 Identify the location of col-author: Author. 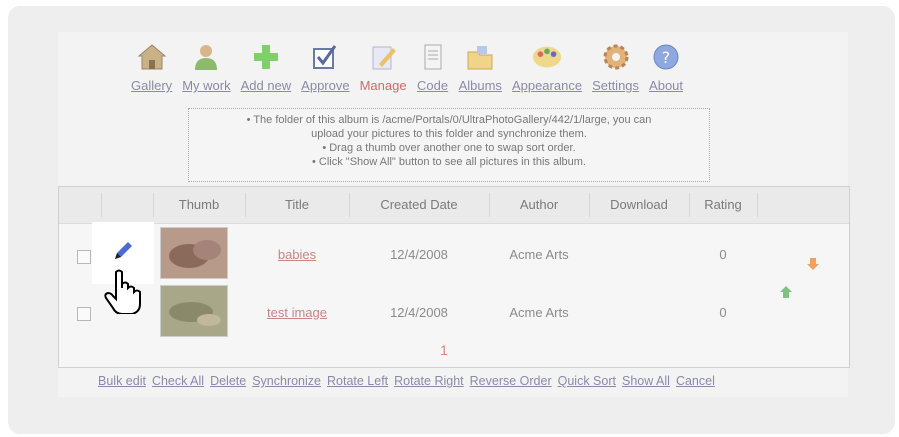
(539, 205).